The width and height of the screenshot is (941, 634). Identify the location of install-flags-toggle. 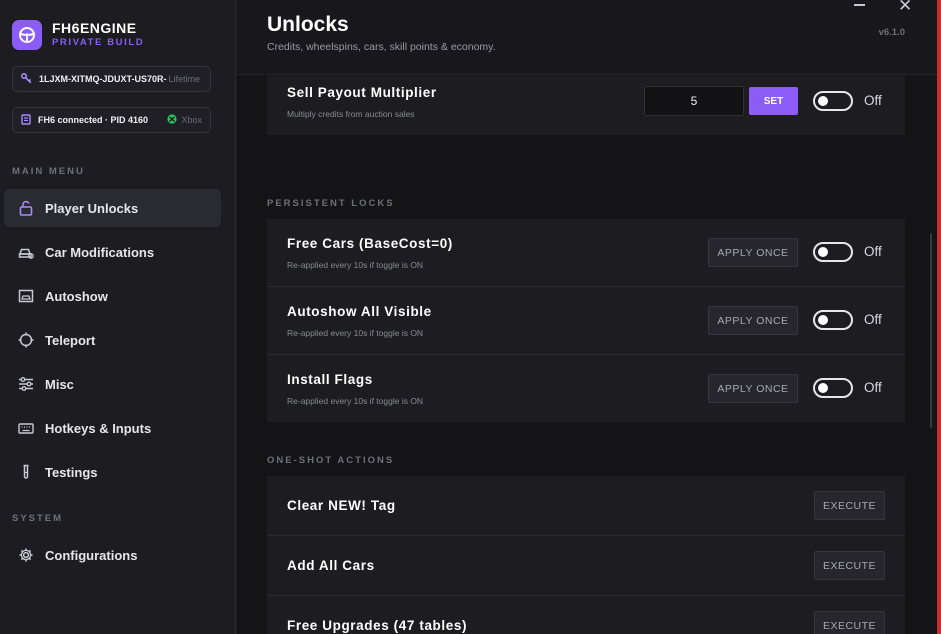
(833, 388).